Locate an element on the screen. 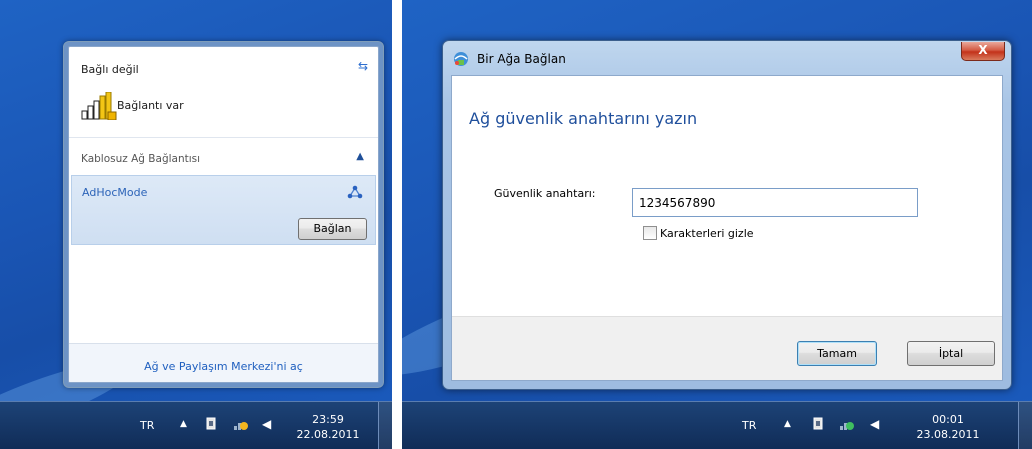  refresh-icon: ⇆ is located at coordinates (363, 66).